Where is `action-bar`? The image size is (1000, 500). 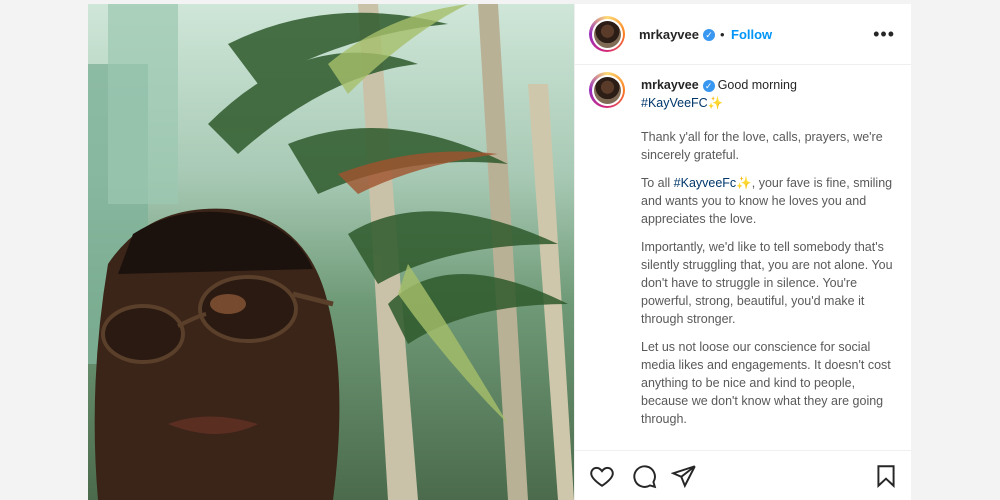
action-bar is located at coordinates (743, 475).